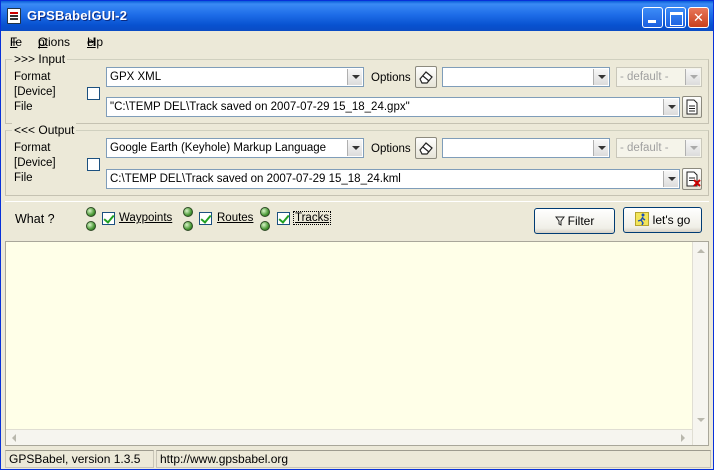 This screenshot has height=470, width=714. I want to click on output-format-label: Format, so click(32, 148).